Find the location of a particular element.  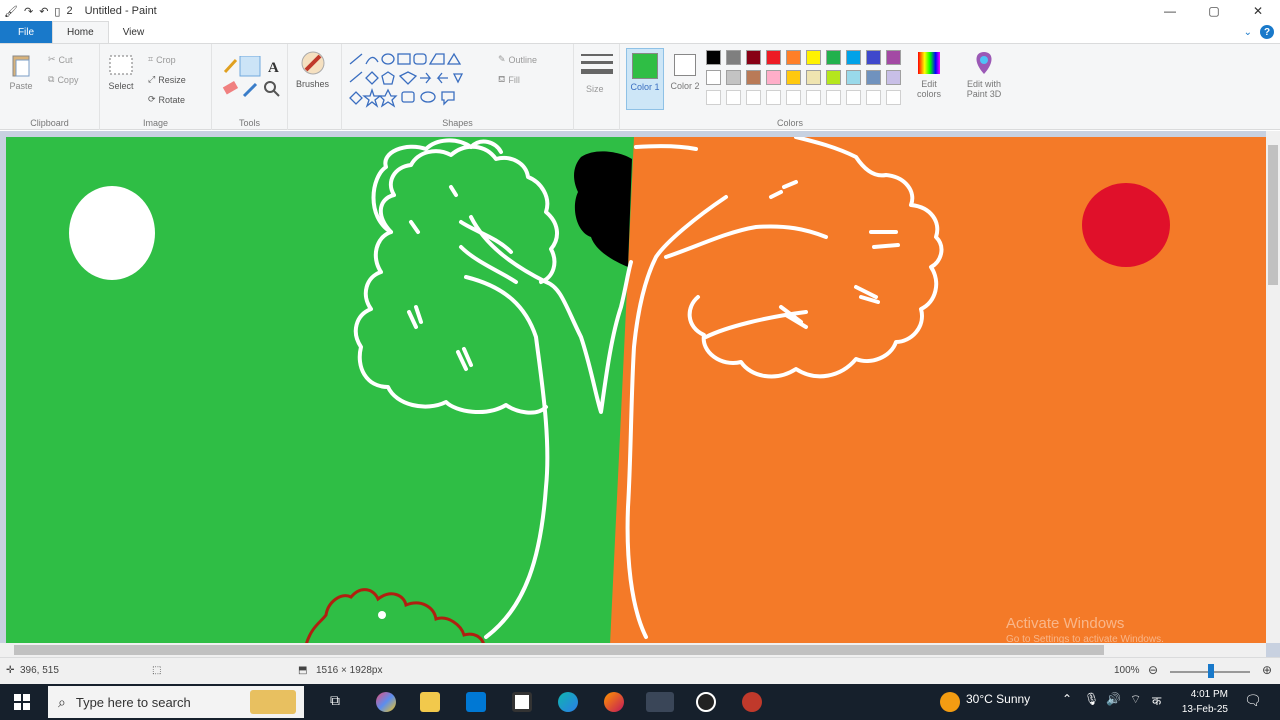

volume-icon: 🔊 is located at coordinates (1113, 699).